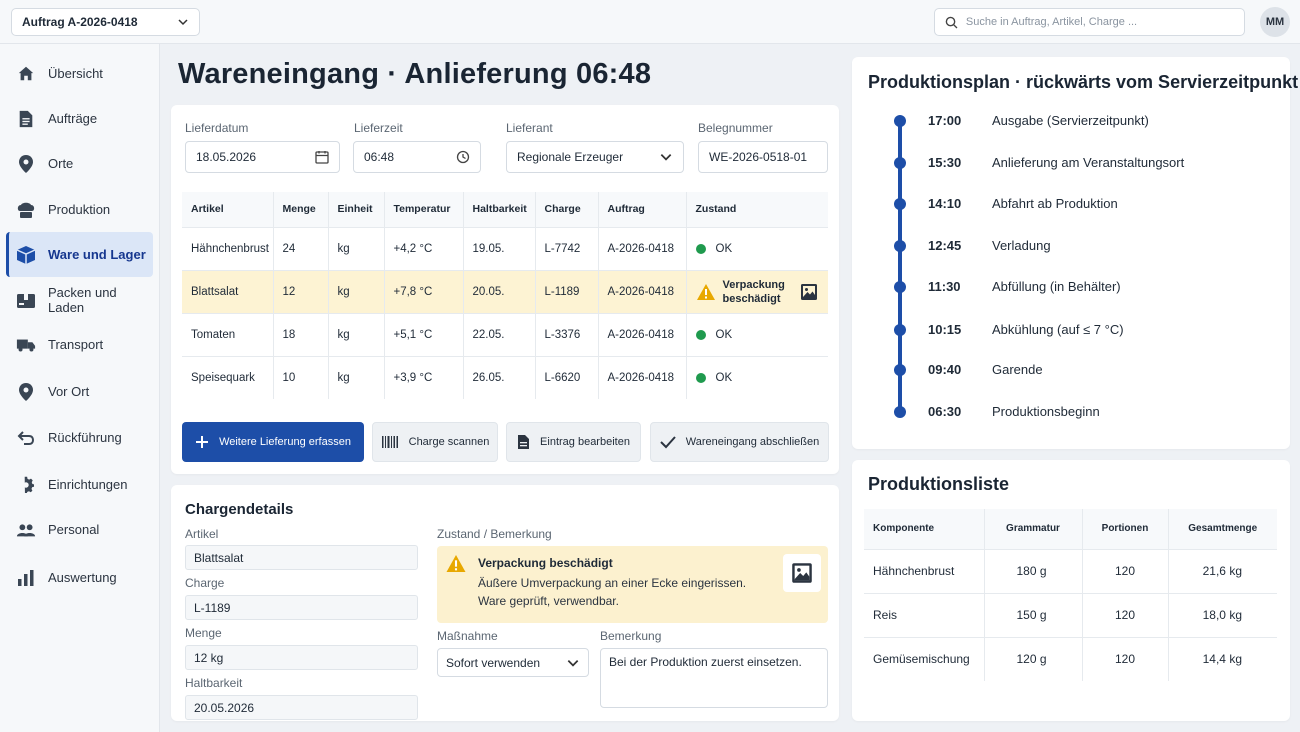 Image resolution: width=1300 pixels, height=732 pixels. Describe the element at coordinates (463, 157) in the screenshot. I see `clock-icon` at that location.